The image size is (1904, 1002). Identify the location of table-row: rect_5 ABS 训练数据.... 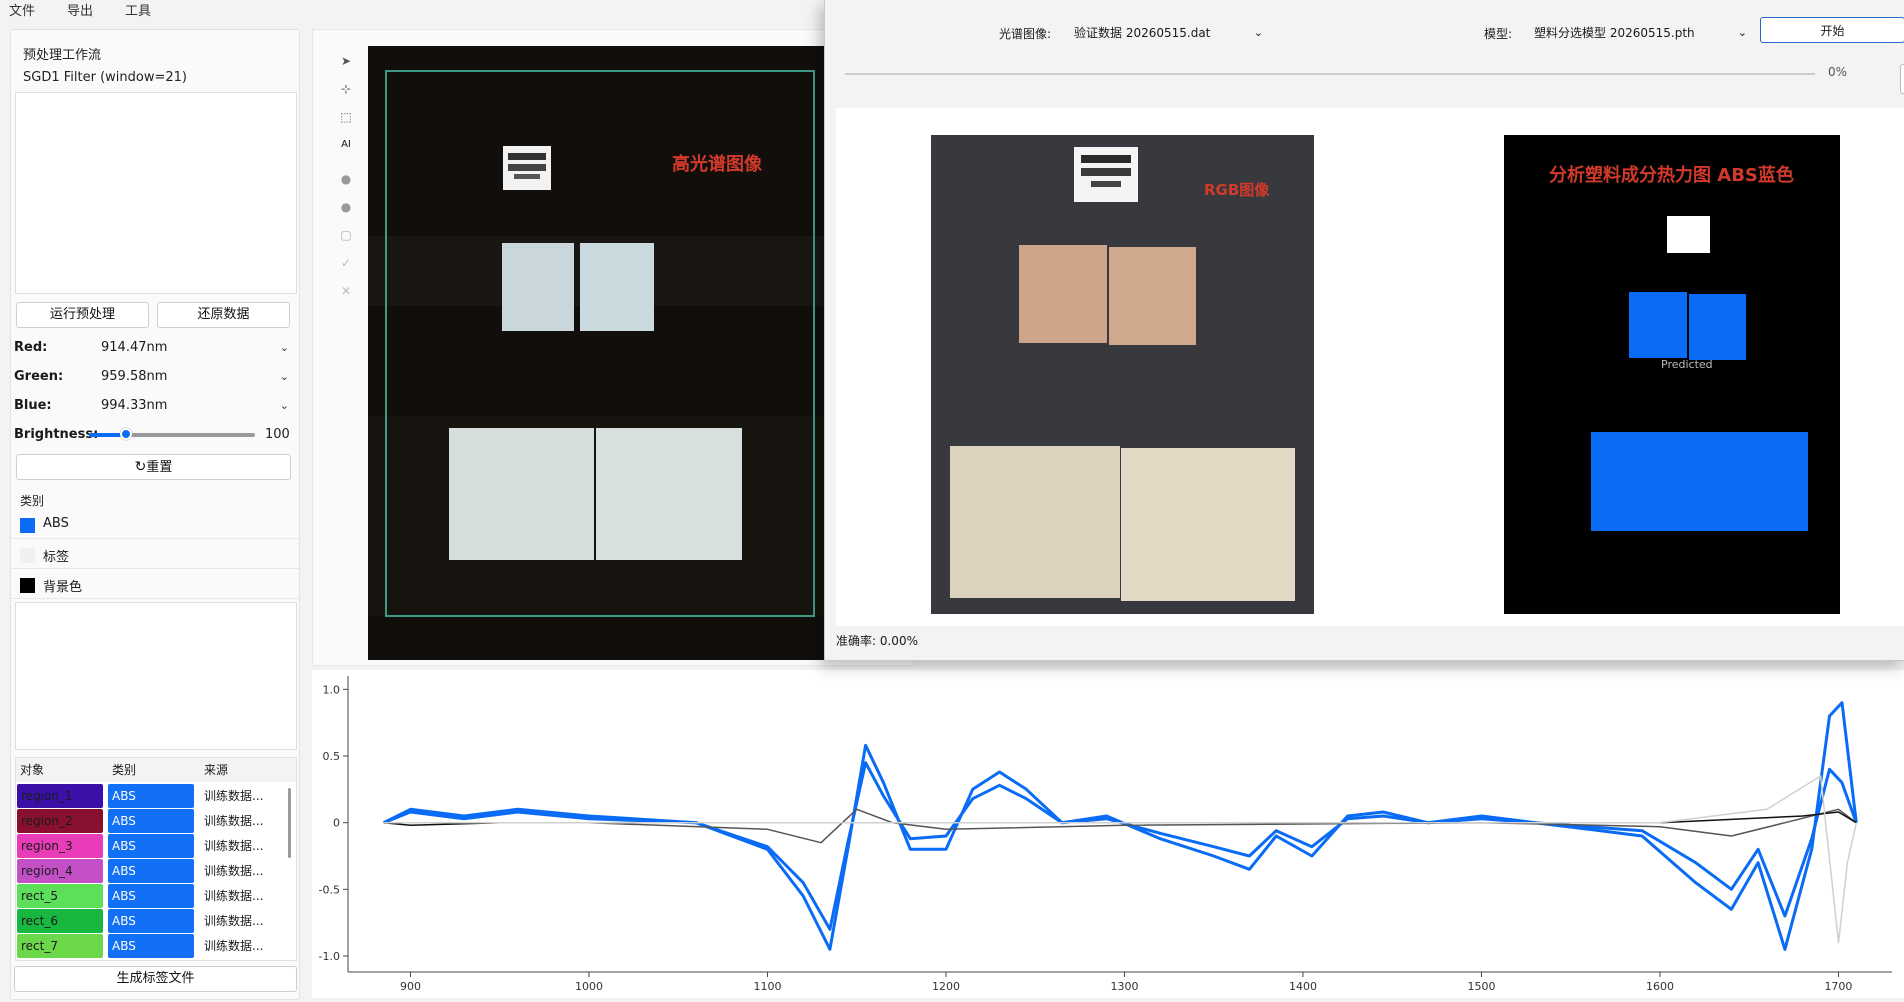
(151, 896).